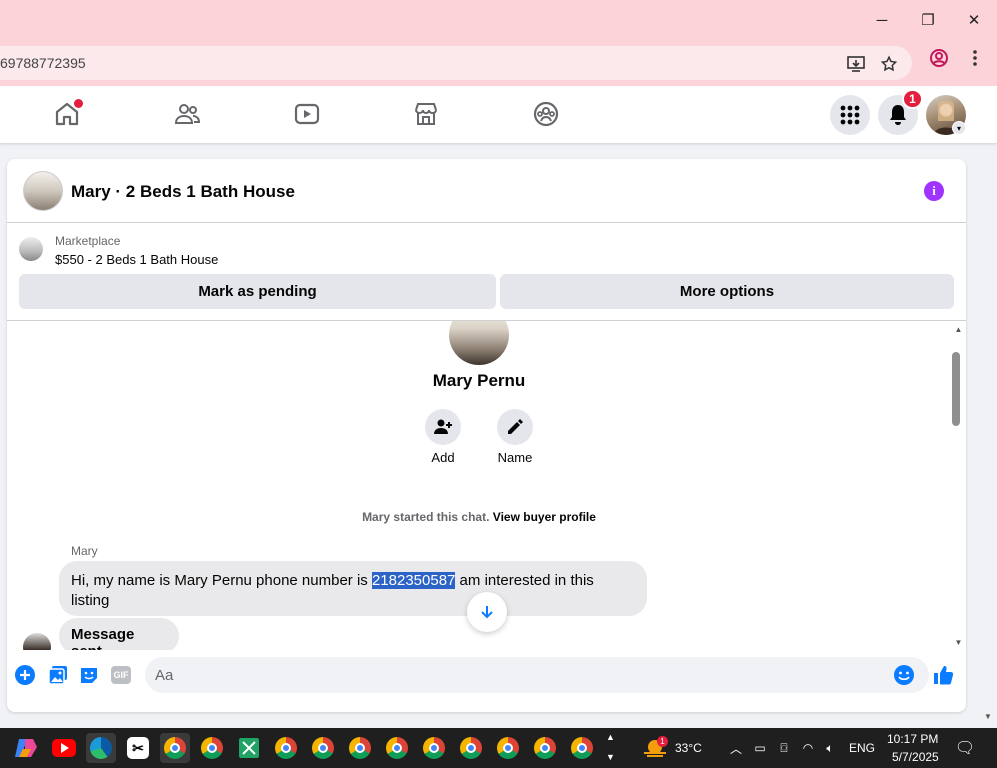  I want to click on show-hidden-icons-chevron-up-icon: ︿, so click(736, 748).